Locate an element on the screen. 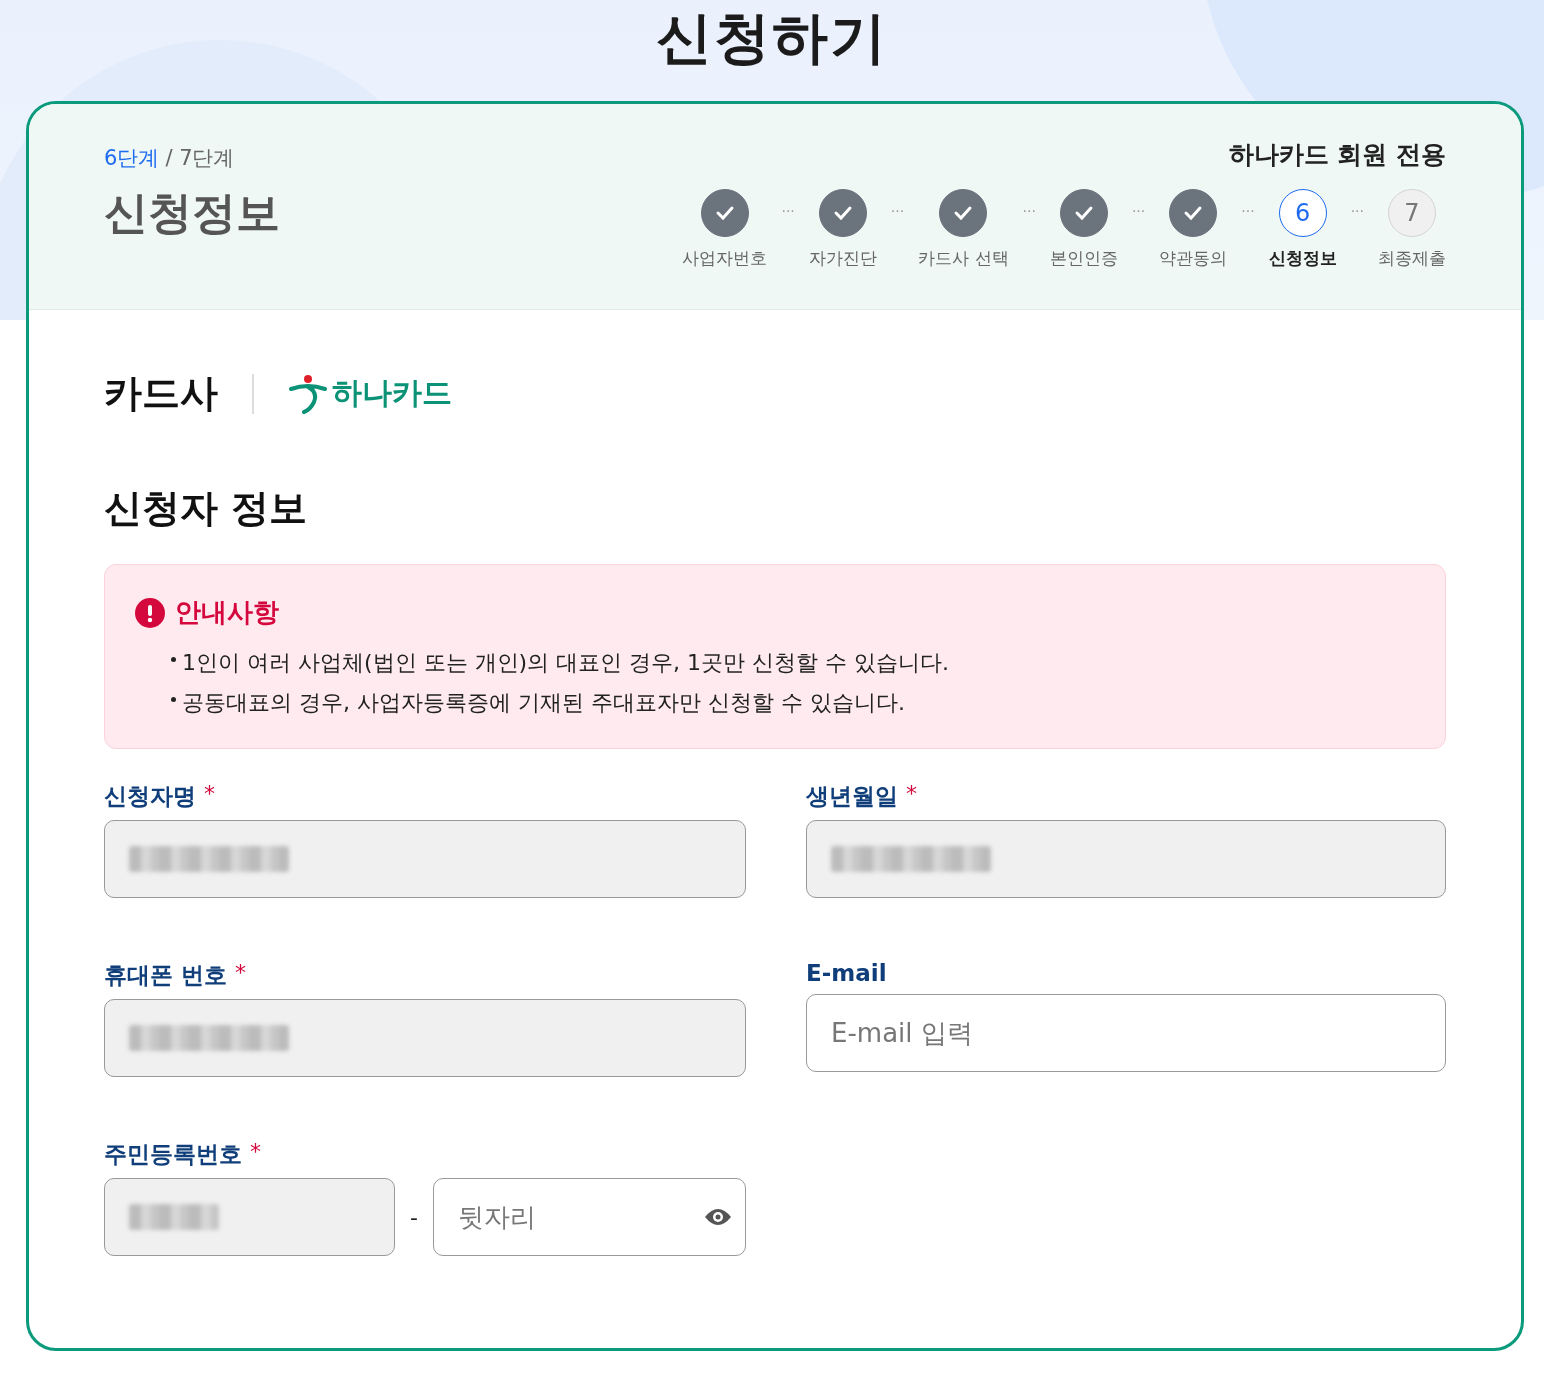 The width and height of the screenshot is (1544, 1373). step-label: 약관동의 is located at coordinates (1193, 258).